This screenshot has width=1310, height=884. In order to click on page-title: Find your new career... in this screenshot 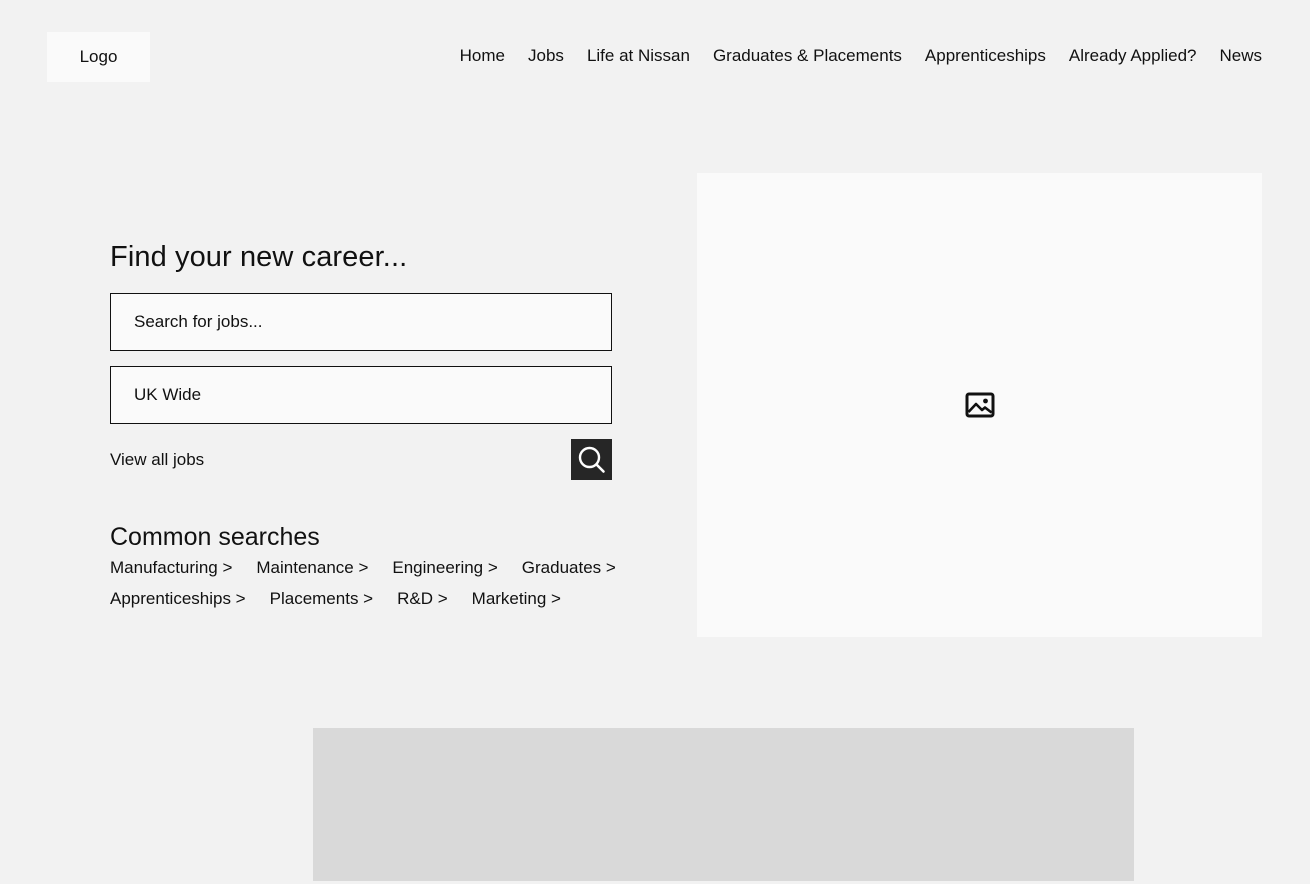, I will do `click(259, 257)`.